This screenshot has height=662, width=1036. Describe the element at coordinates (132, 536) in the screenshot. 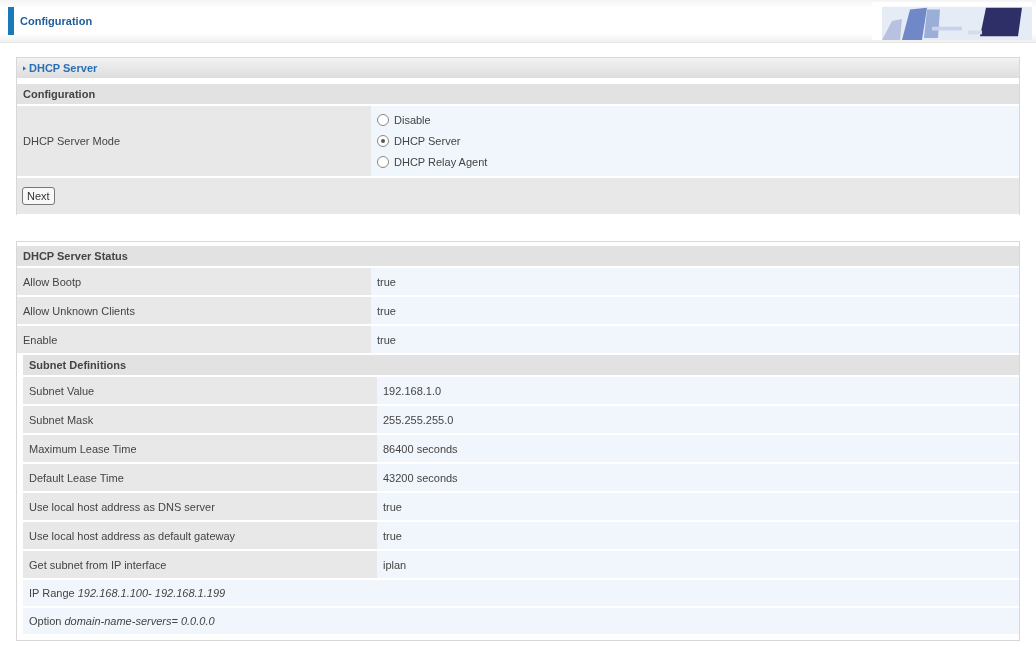

I see `table-cell-text: Use local host address as default gateway` at that location.